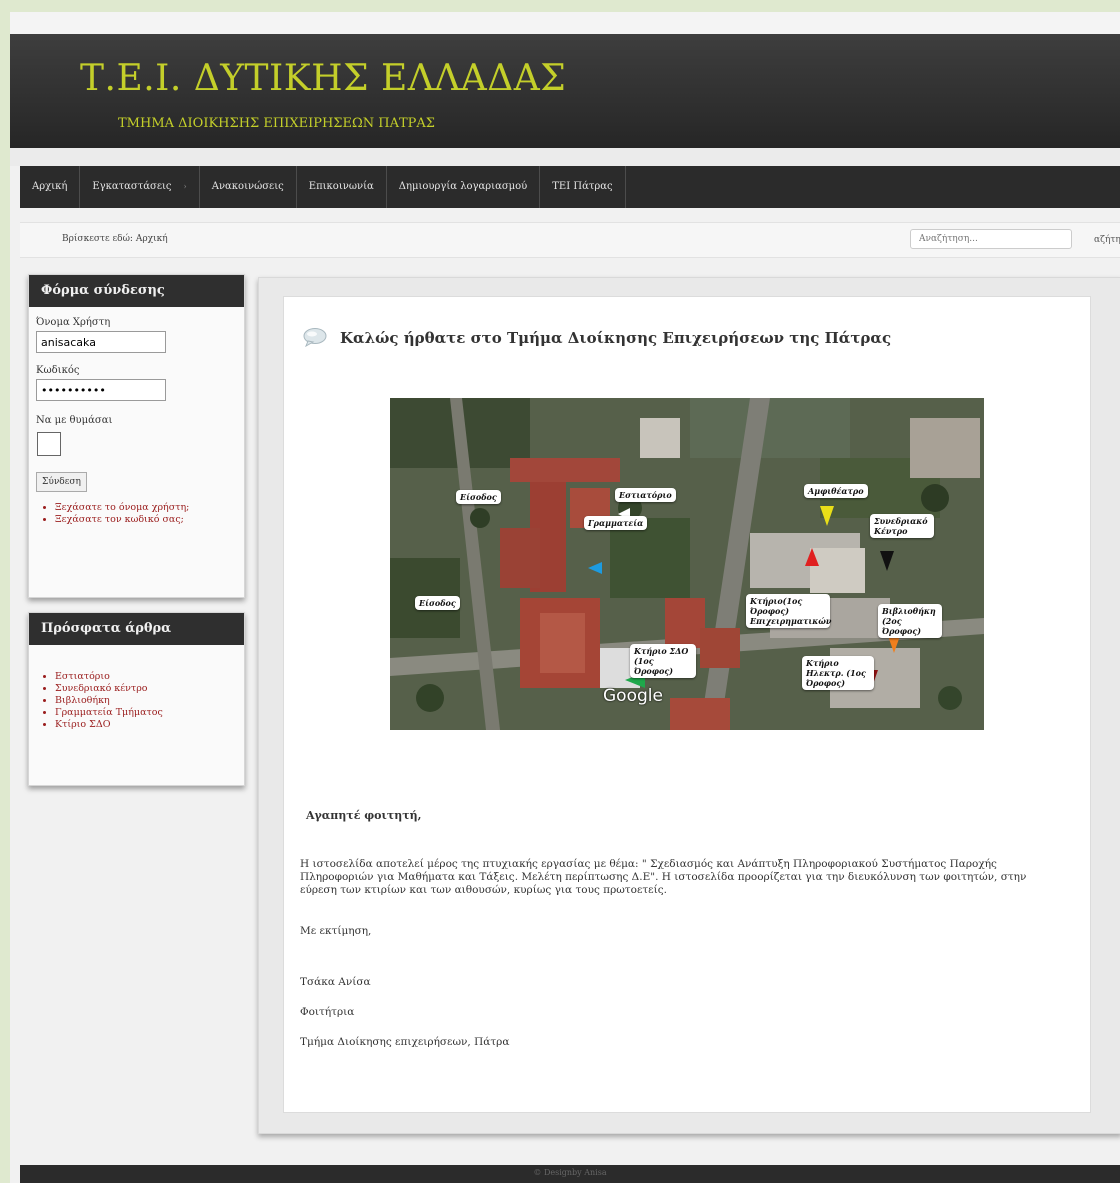 This screenshot has width=1120, height=1183. I want to click on recent-article-link: Γραμματεία Τμήματος, so click(149, 713).